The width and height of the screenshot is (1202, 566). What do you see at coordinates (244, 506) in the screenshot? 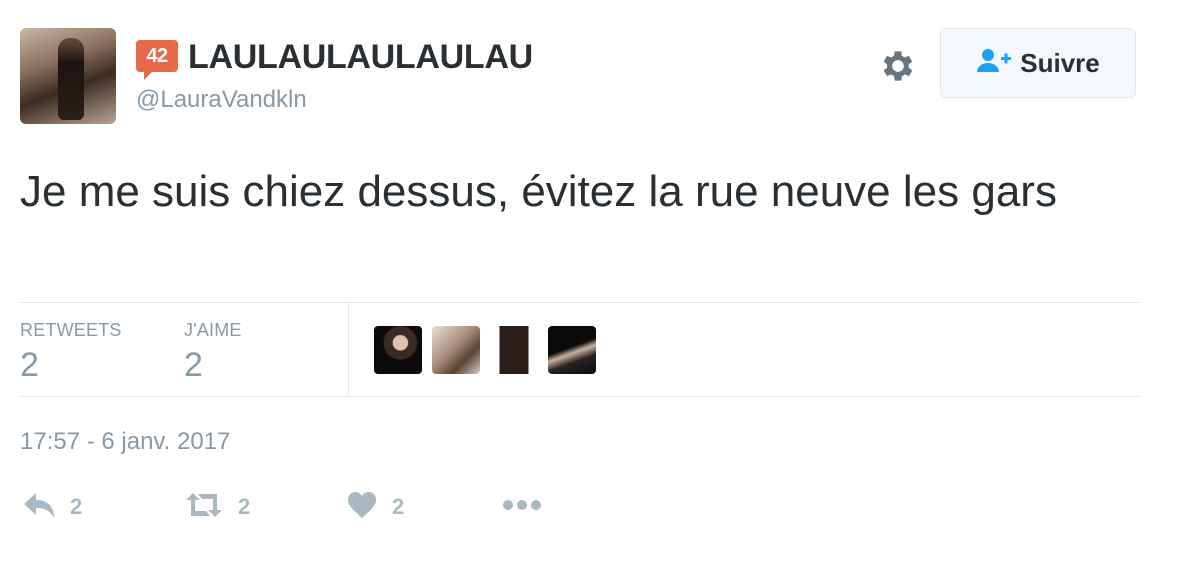
I see `retweet-count: 2` at bounding box center [244, 506].